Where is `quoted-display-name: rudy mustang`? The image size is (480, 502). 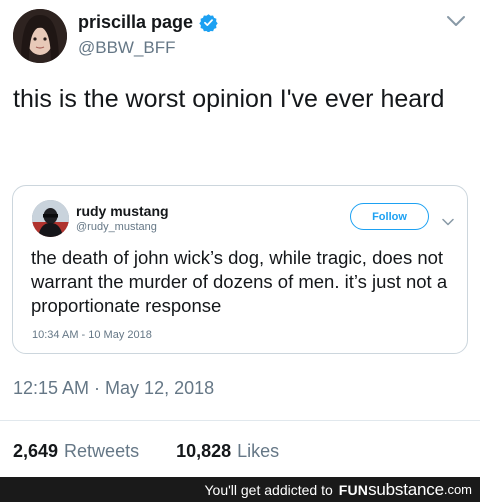
quoted-display-name: rudy mustang is located at coordinates (122, 211).